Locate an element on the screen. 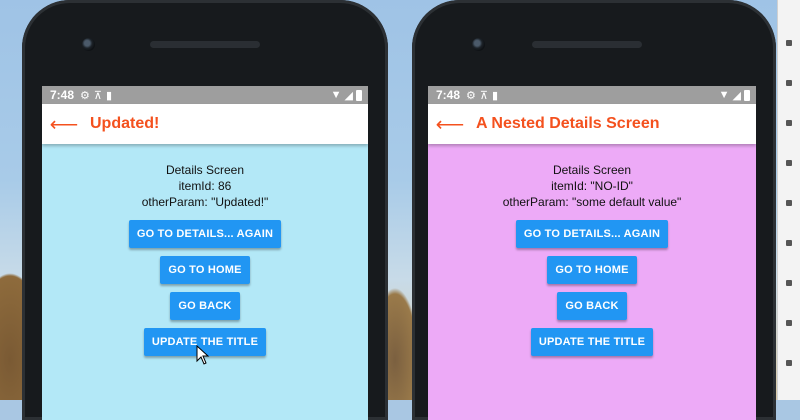  app-header: ⟵ A Nested Details Screen is located at coordinates (592, 124).